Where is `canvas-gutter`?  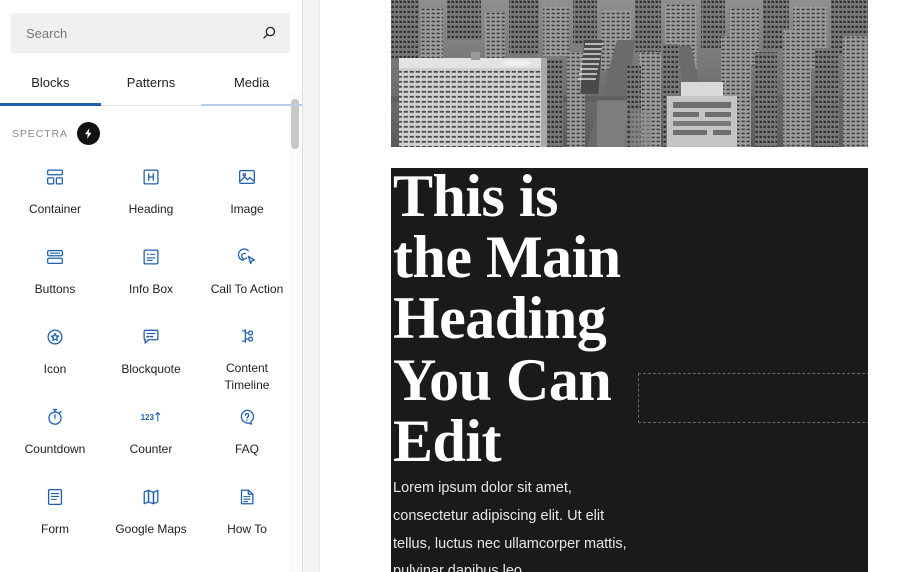
canvas-gutter is located at coordinates (311, 286).